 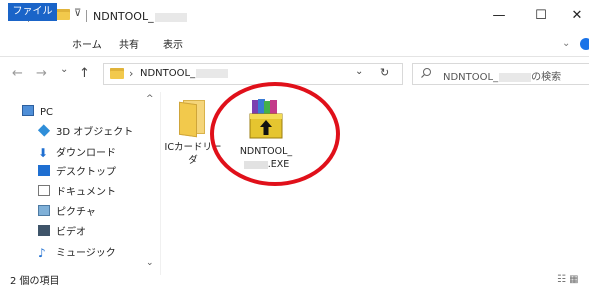 What do you see at coordinates (37, 113) in the screenshot?
I see `sidebar-item-pc: PC` at bounding box center [37, 113].